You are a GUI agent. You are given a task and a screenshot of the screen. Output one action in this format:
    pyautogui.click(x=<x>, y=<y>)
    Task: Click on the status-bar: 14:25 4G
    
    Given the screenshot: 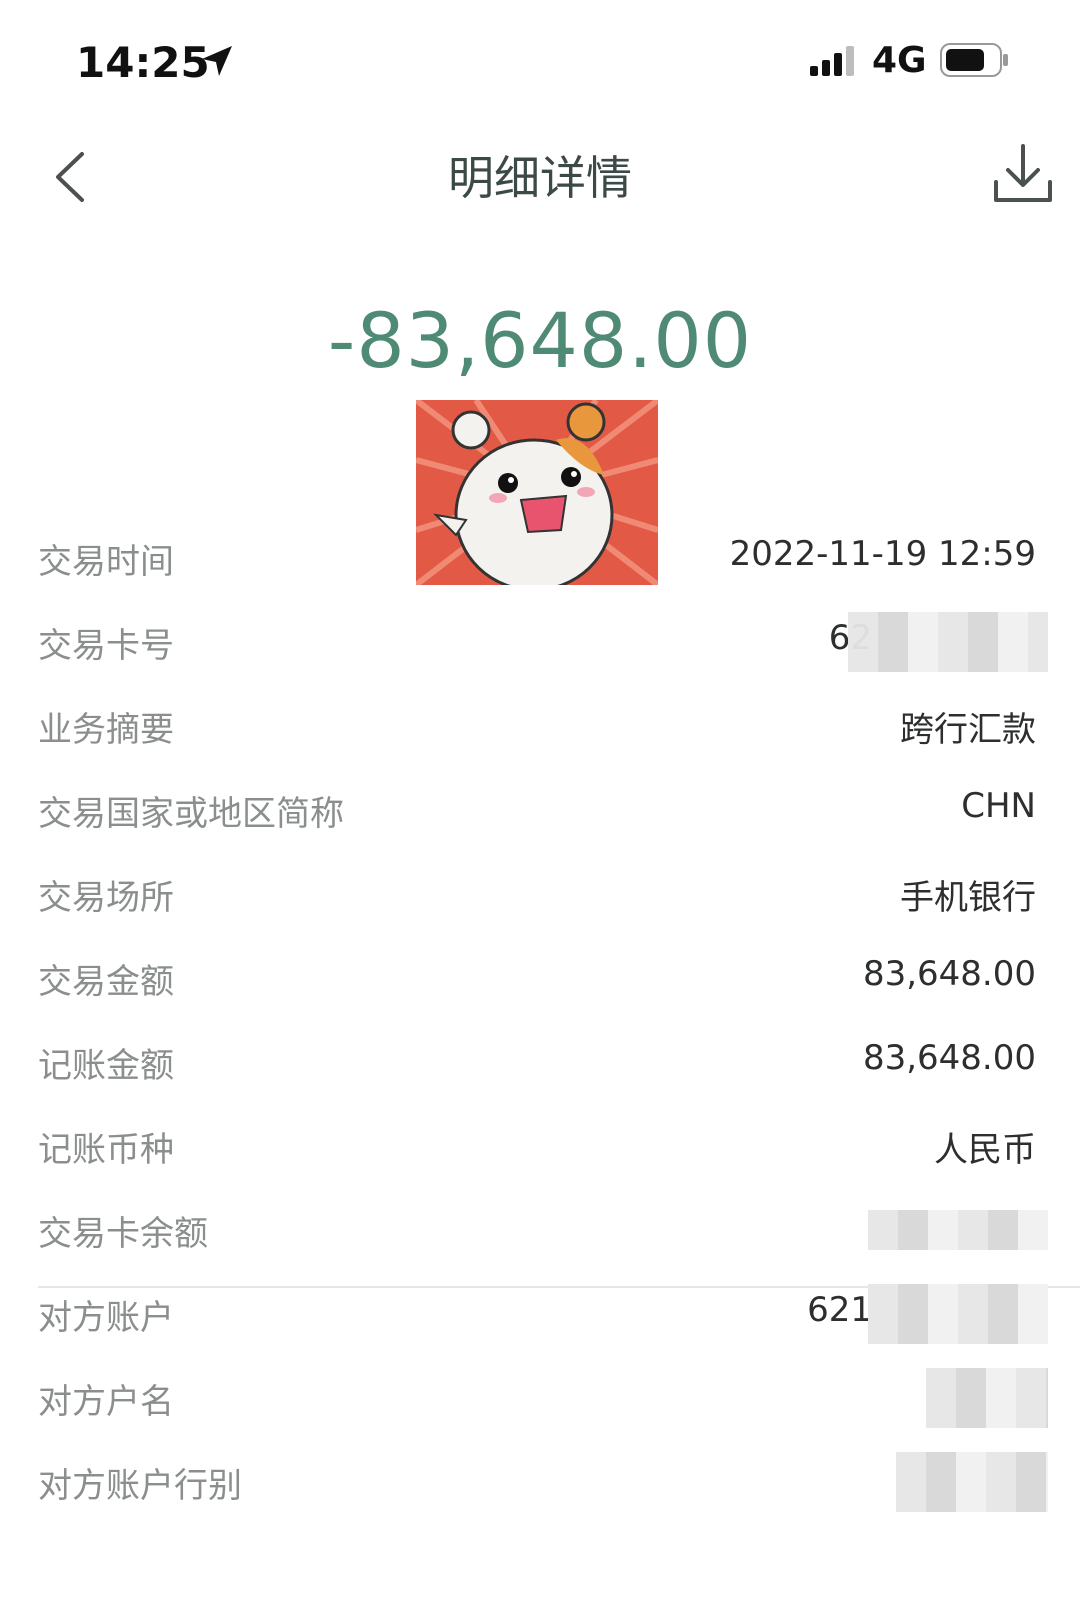 What is the action you would take?
    pyautogui.click(x=540, y=60)
    